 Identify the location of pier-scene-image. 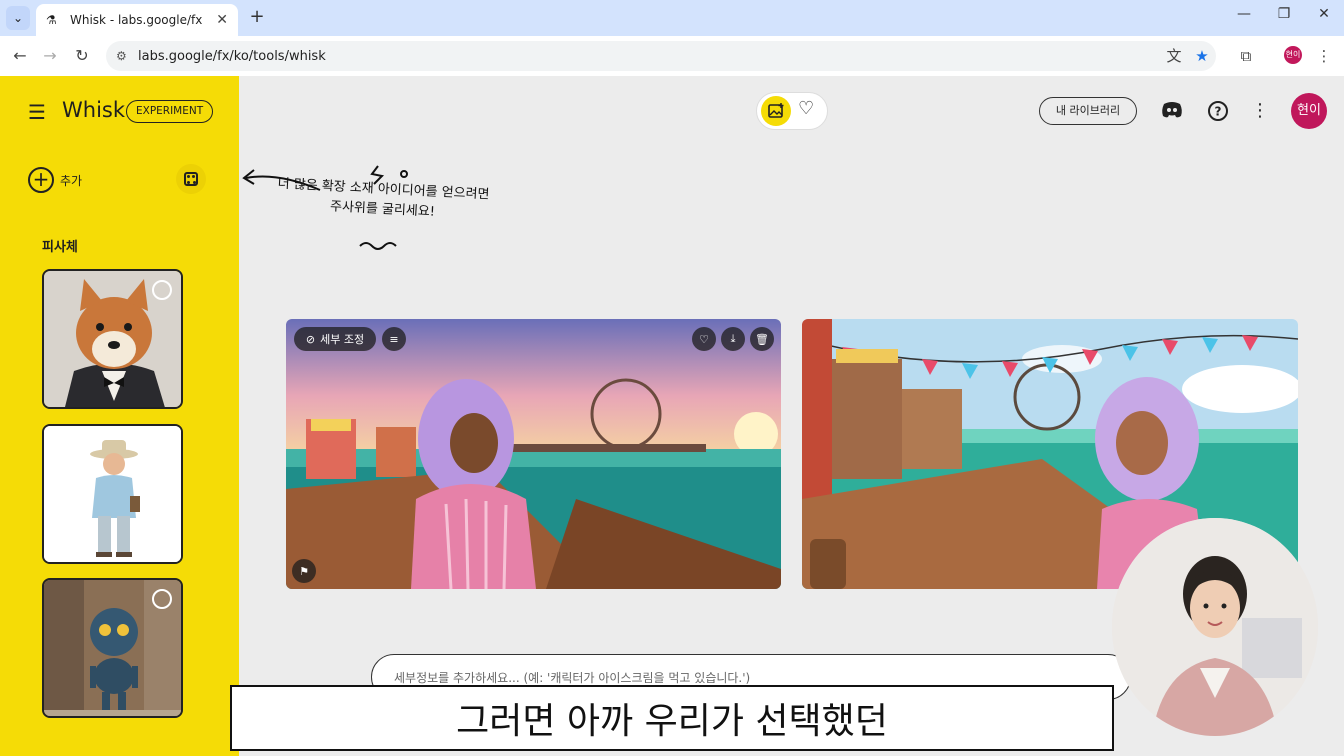
(533, 454).